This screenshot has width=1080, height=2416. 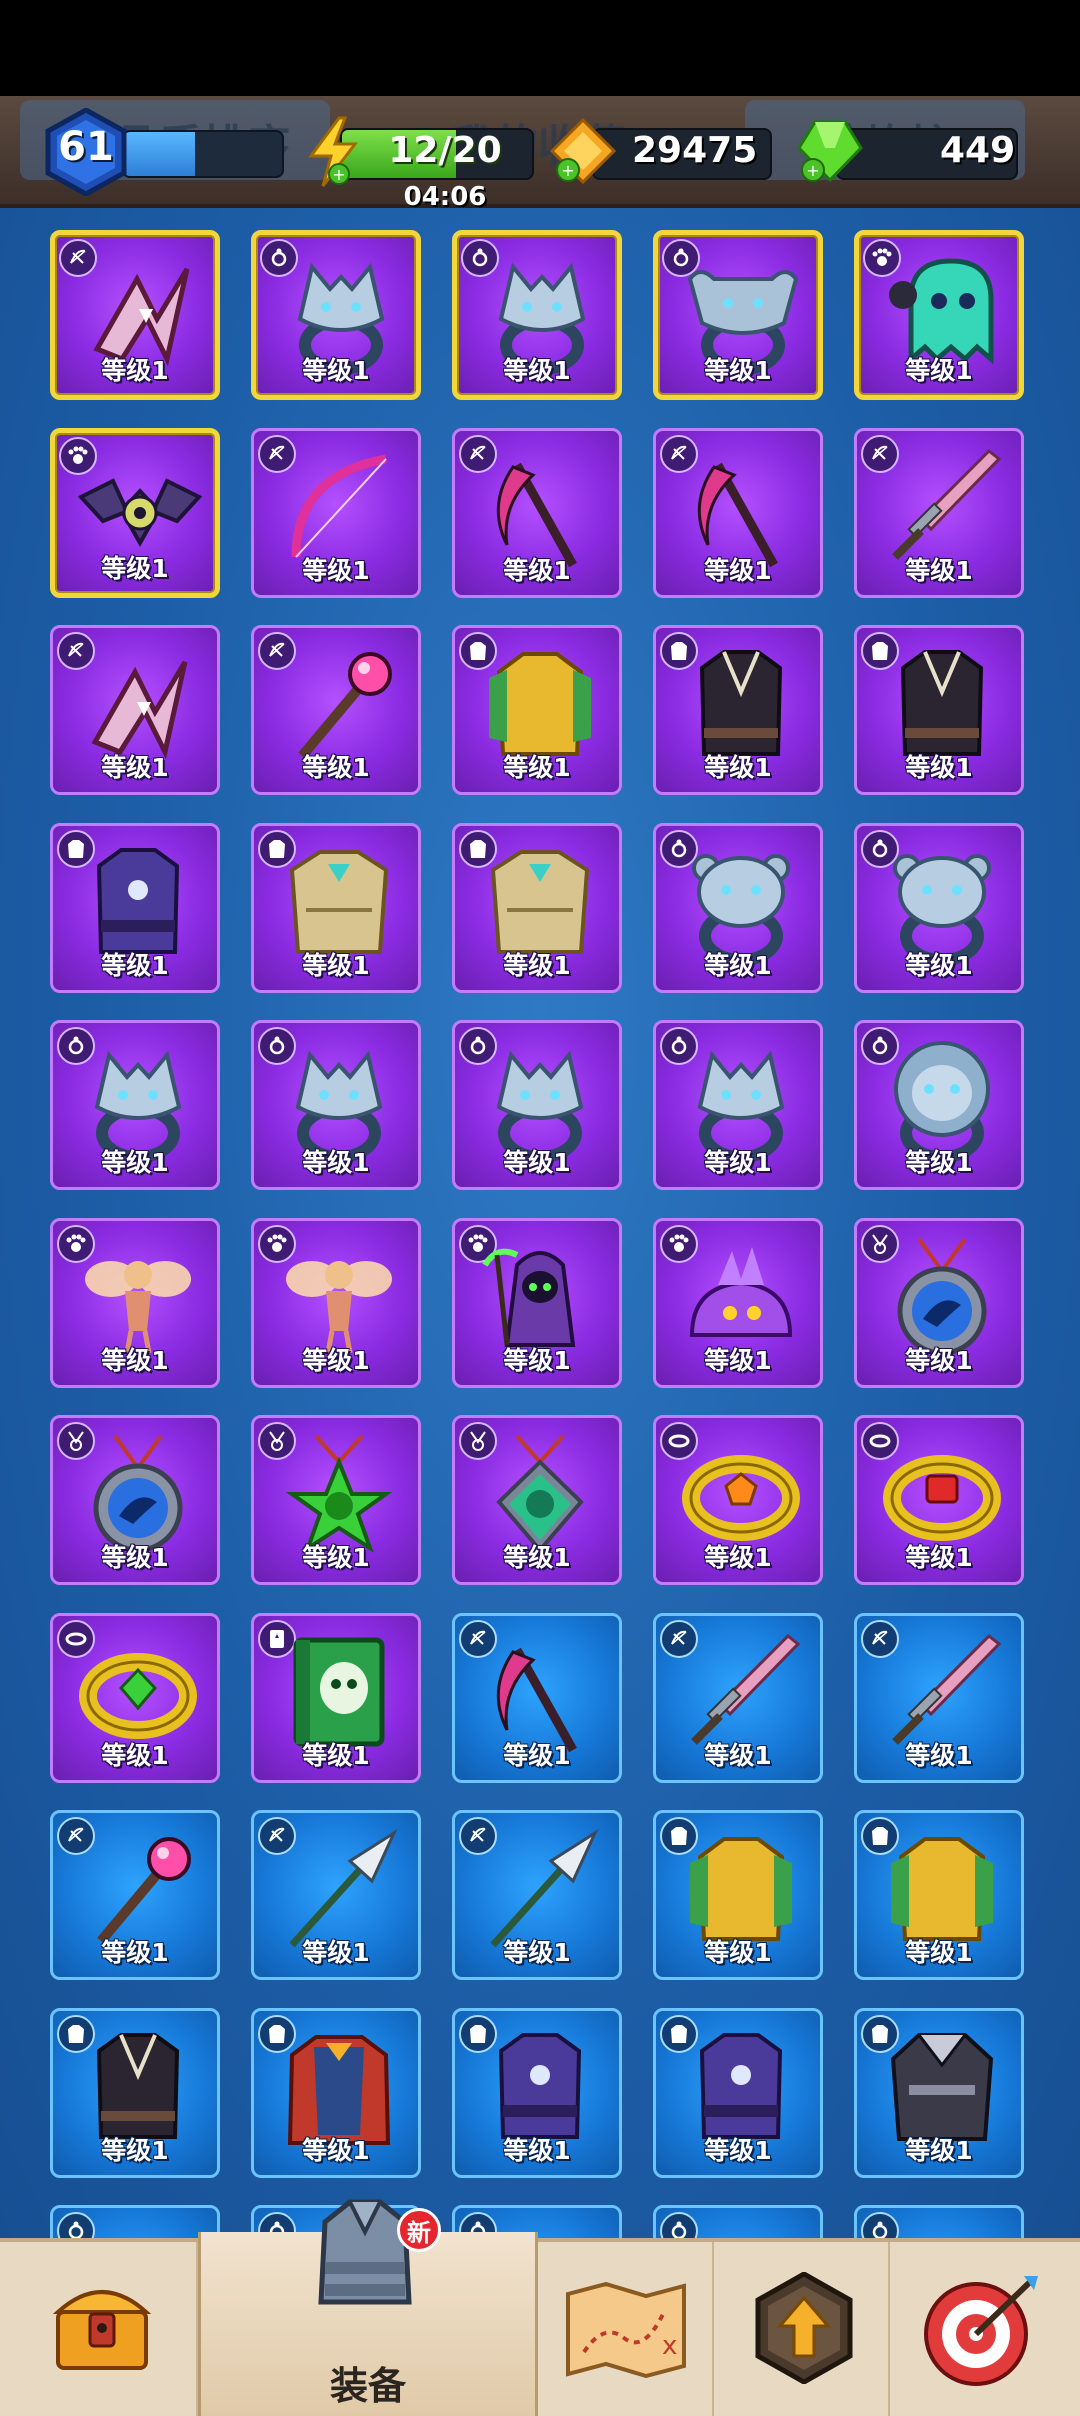 I want to click on nav-map: x, so click(x=626, y=2329).